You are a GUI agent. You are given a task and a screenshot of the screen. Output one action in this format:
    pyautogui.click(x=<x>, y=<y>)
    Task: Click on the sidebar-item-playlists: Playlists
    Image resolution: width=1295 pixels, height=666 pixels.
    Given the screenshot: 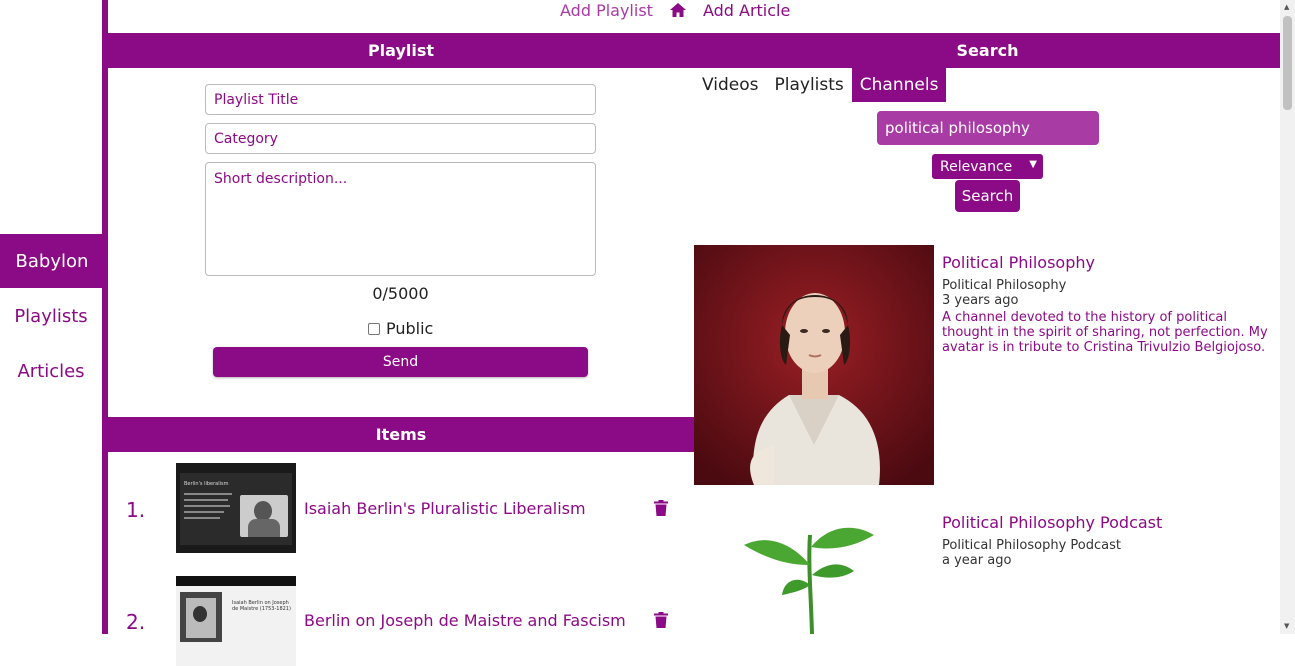 What is the action you would take?
    pyautogui.click(x=51, y=316)
    